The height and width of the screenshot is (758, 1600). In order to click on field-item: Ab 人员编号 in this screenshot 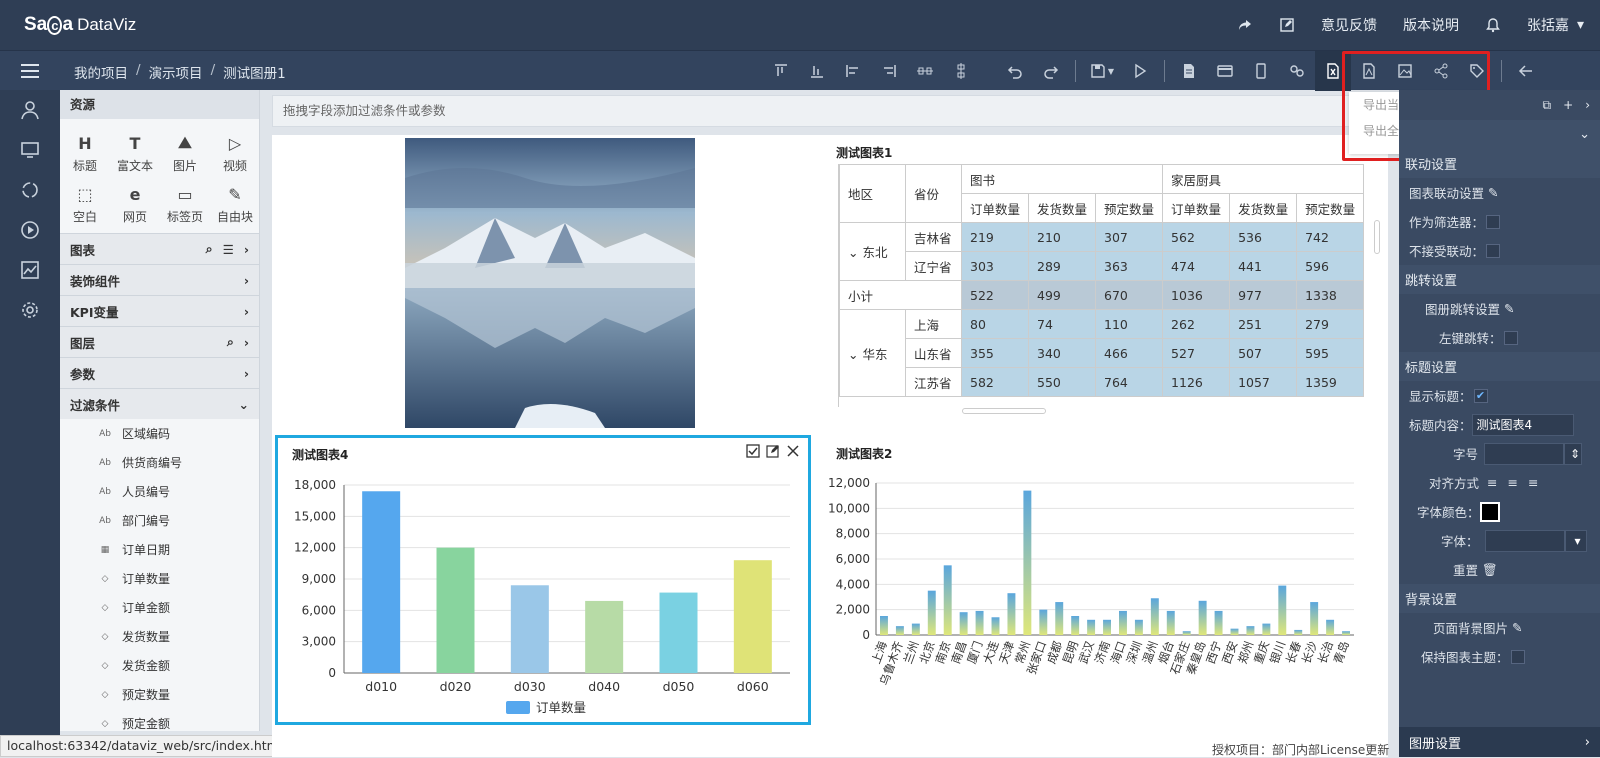, I will do `click(159, 491)`.